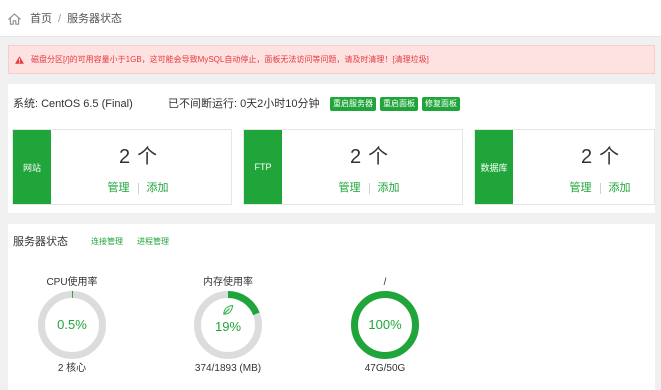 The height and width of the screenshot is (390, 661). Describe the element at coordinates (65, 19) in the screenshot. I see `breadcrumb: 首页 / 服务器状态` at that location.